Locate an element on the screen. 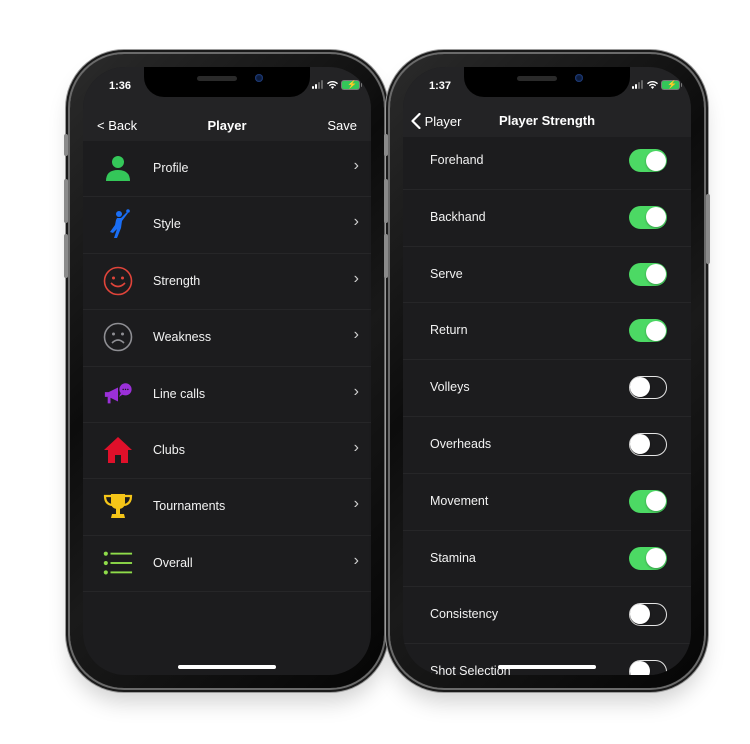 Image resolution: width=750 pixels, height=744 pixels. toggle-label: Forehand is located at coordinates (457, 160).